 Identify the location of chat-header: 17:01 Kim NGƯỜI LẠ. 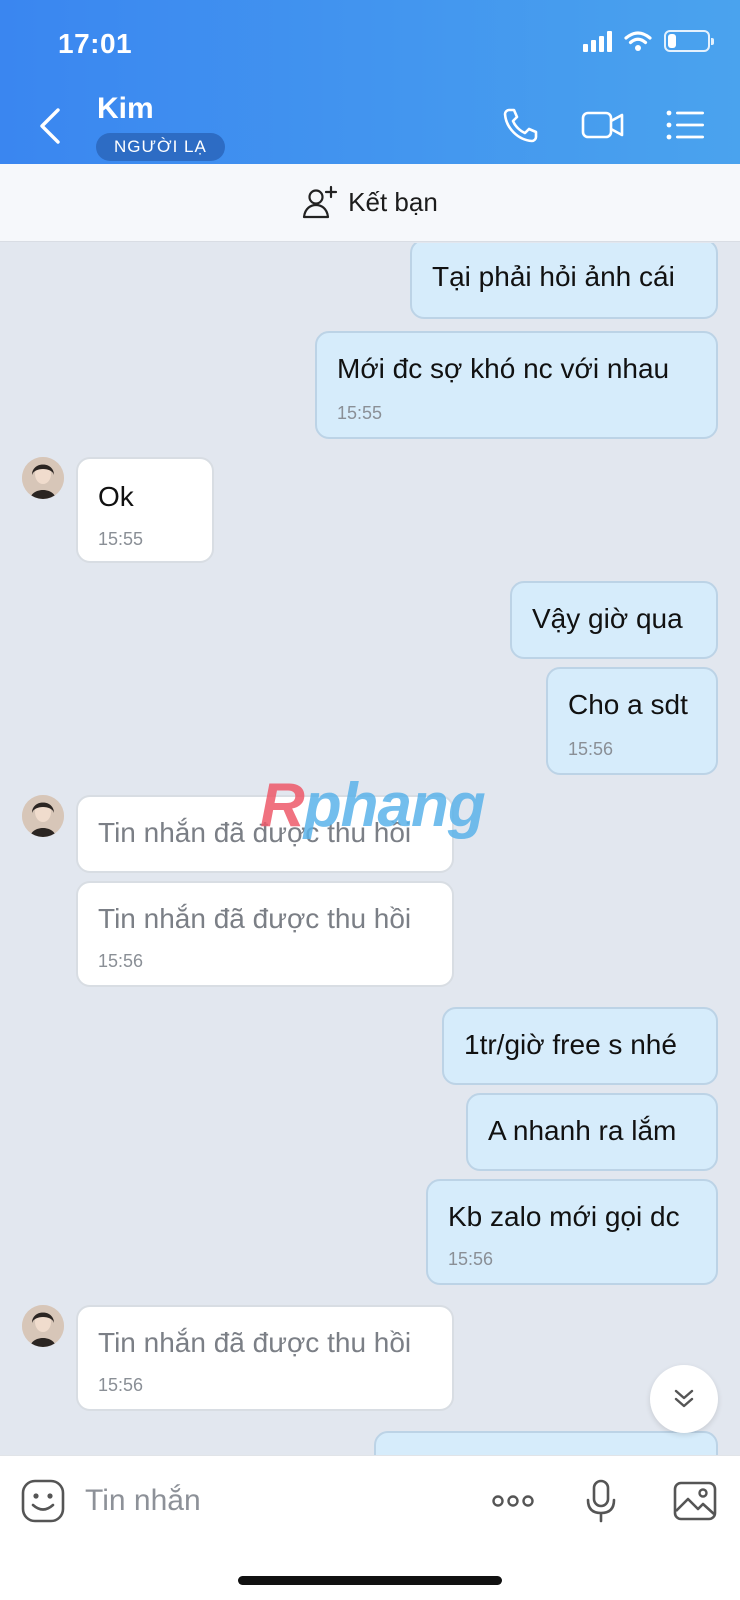
(370, 82).